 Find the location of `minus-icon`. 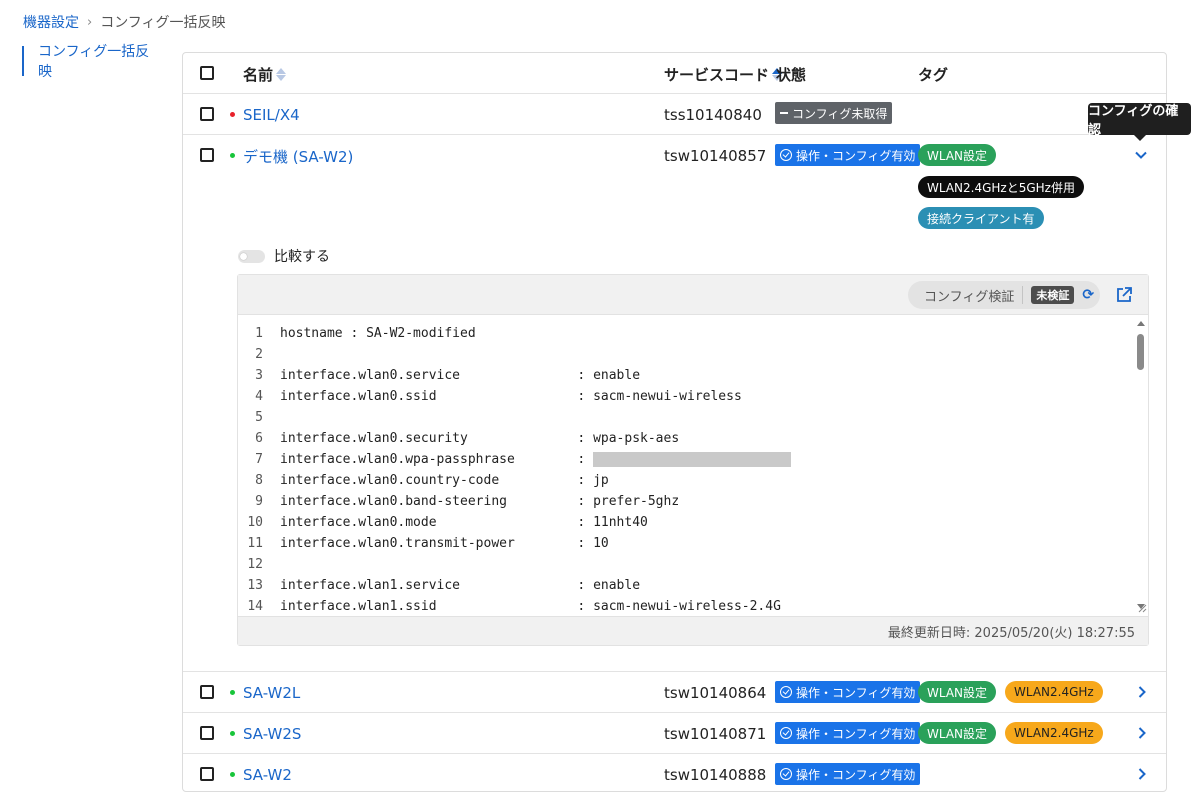

minus-icon is located at coordinates (784, 113).